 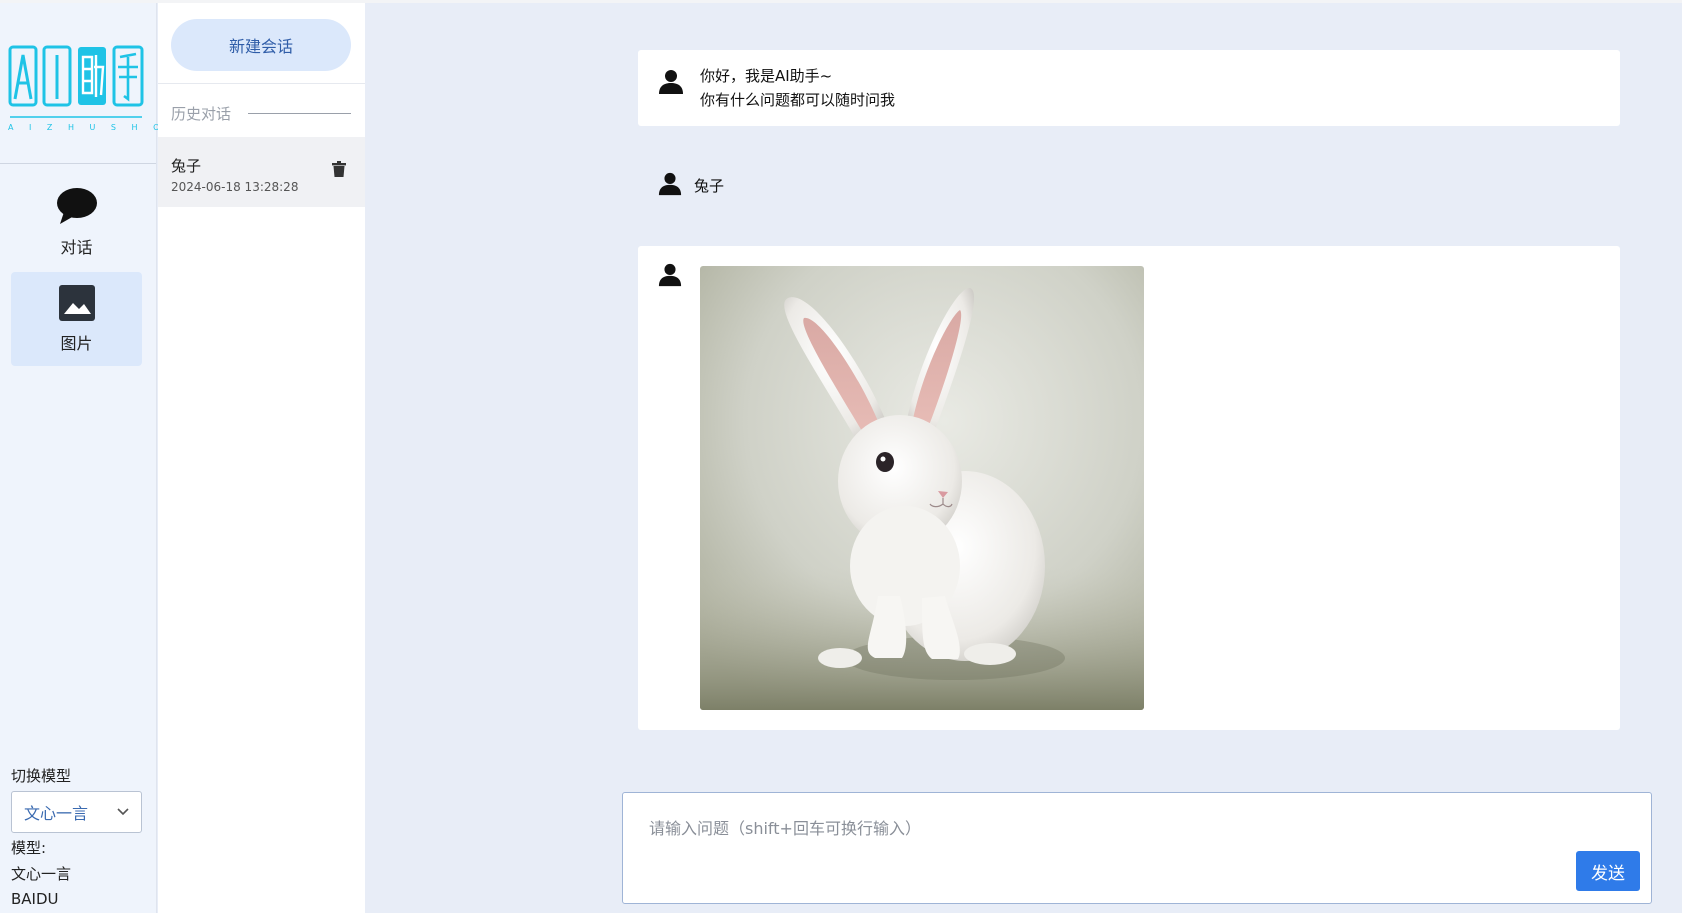 I want to click on history-title-line, so click(x=299, y=113).